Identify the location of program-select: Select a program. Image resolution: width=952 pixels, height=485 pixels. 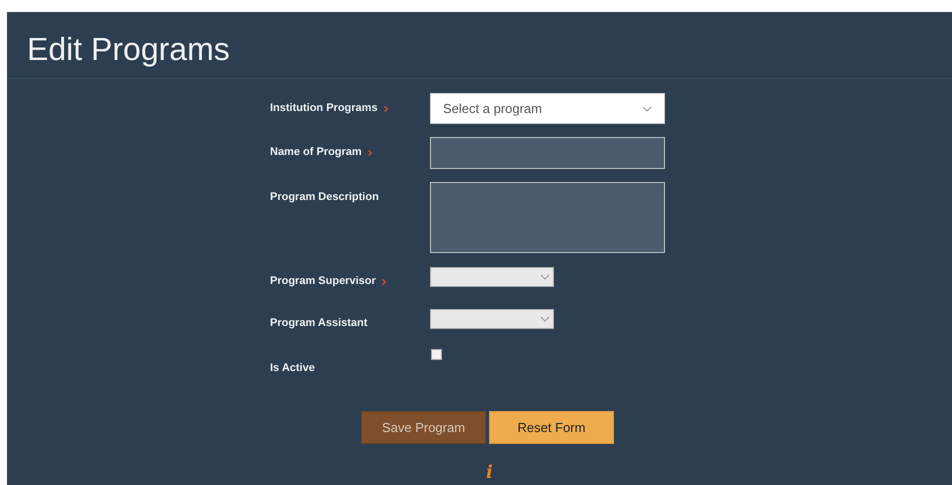
(547, 108).